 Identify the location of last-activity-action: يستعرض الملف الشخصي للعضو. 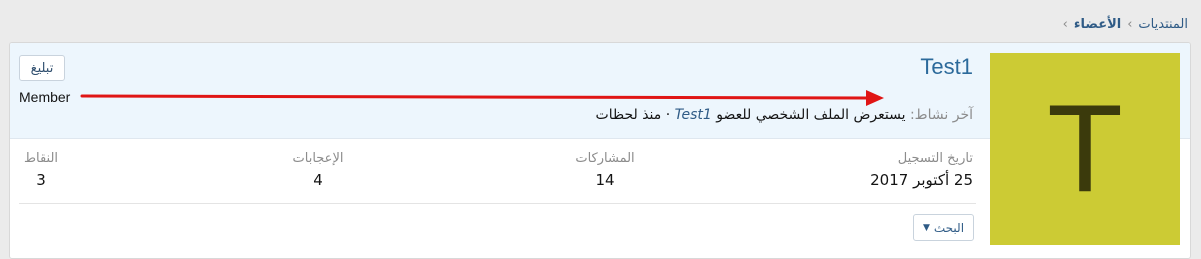
(811, 115).